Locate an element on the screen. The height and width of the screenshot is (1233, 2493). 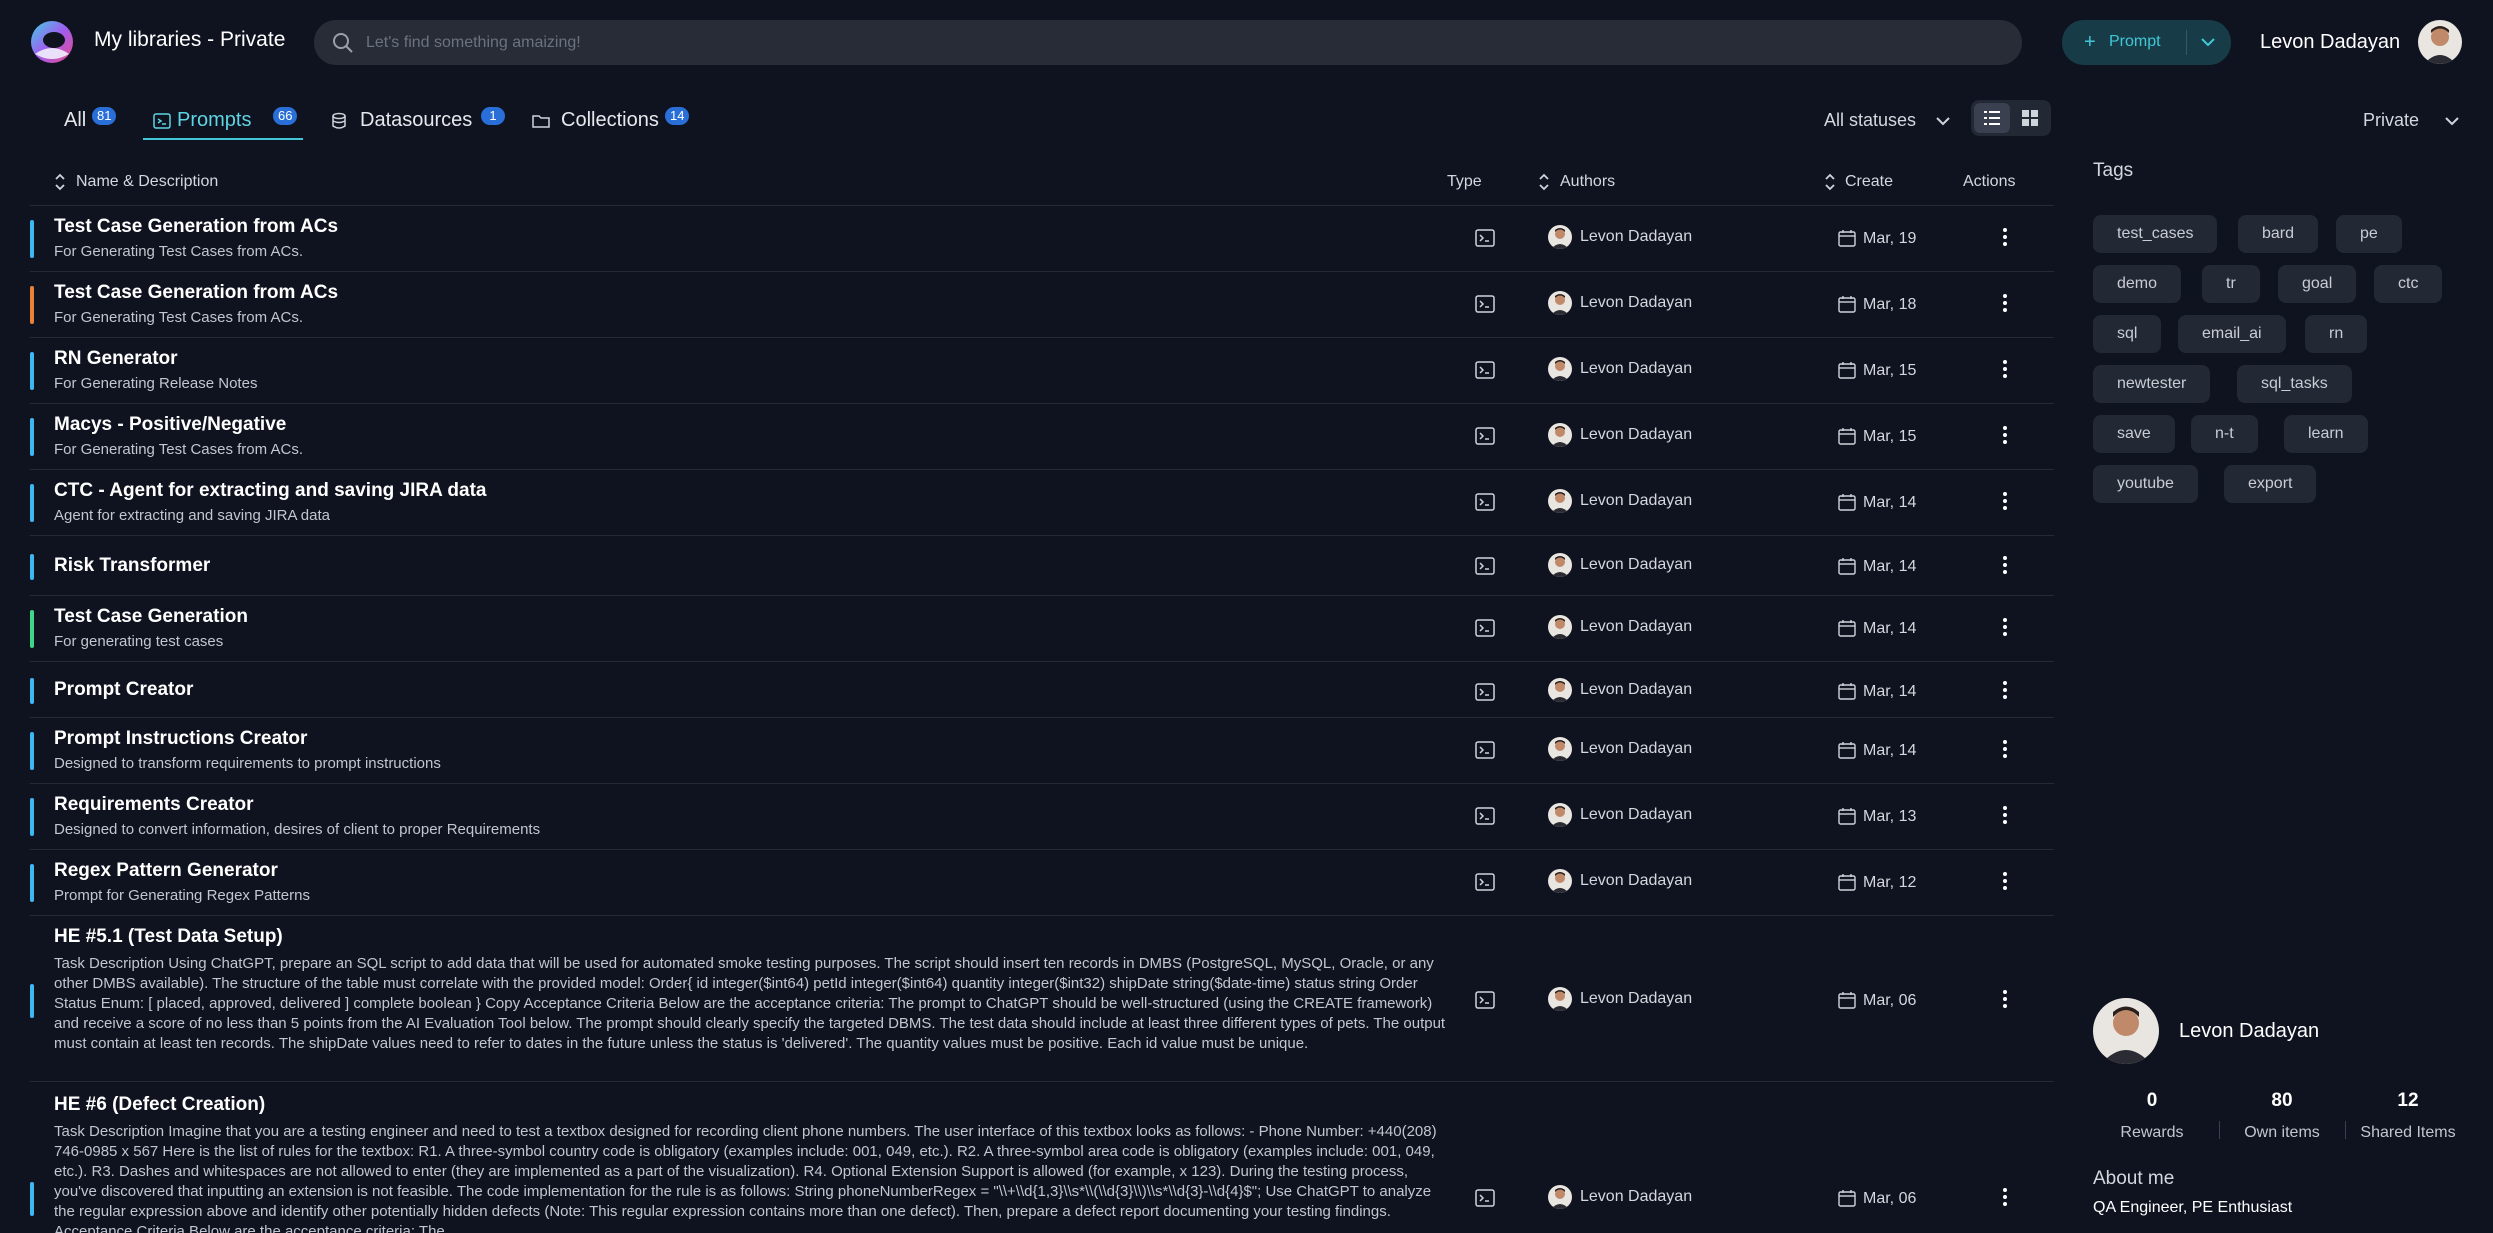
grid-view-button is located at coordinates (2030, 118).